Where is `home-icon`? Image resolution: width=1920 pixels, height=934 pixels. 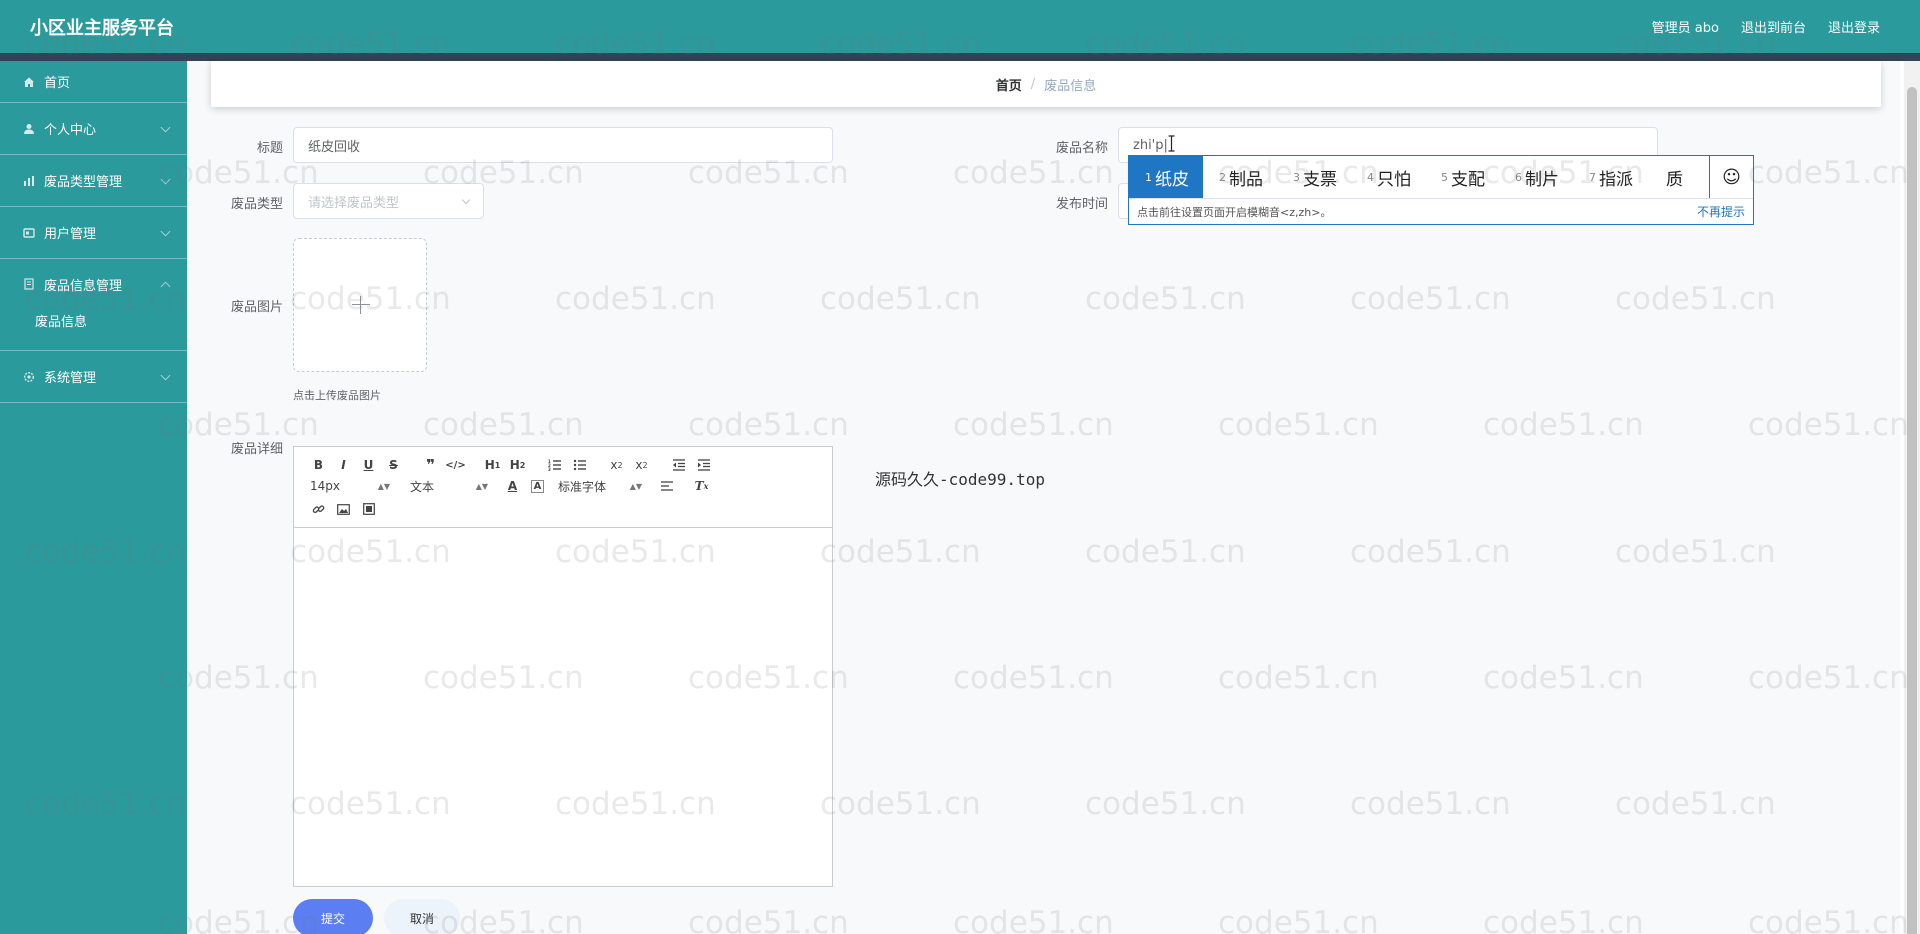
home-icon is located at coordinates (29, 82).